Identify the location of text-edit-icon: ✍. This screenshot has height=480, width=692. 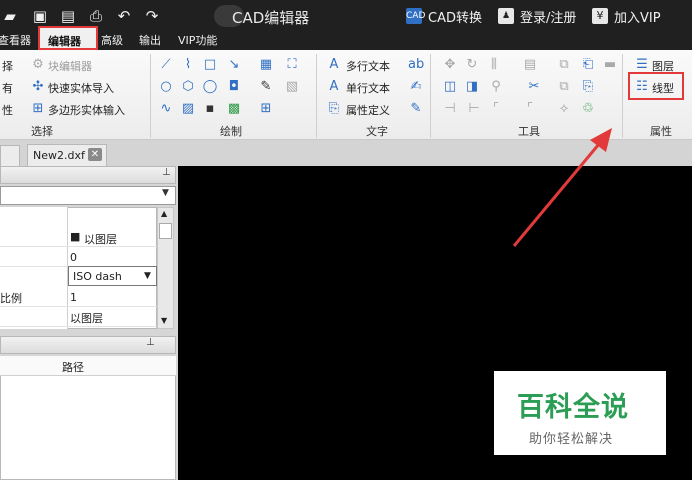
(416, 87).